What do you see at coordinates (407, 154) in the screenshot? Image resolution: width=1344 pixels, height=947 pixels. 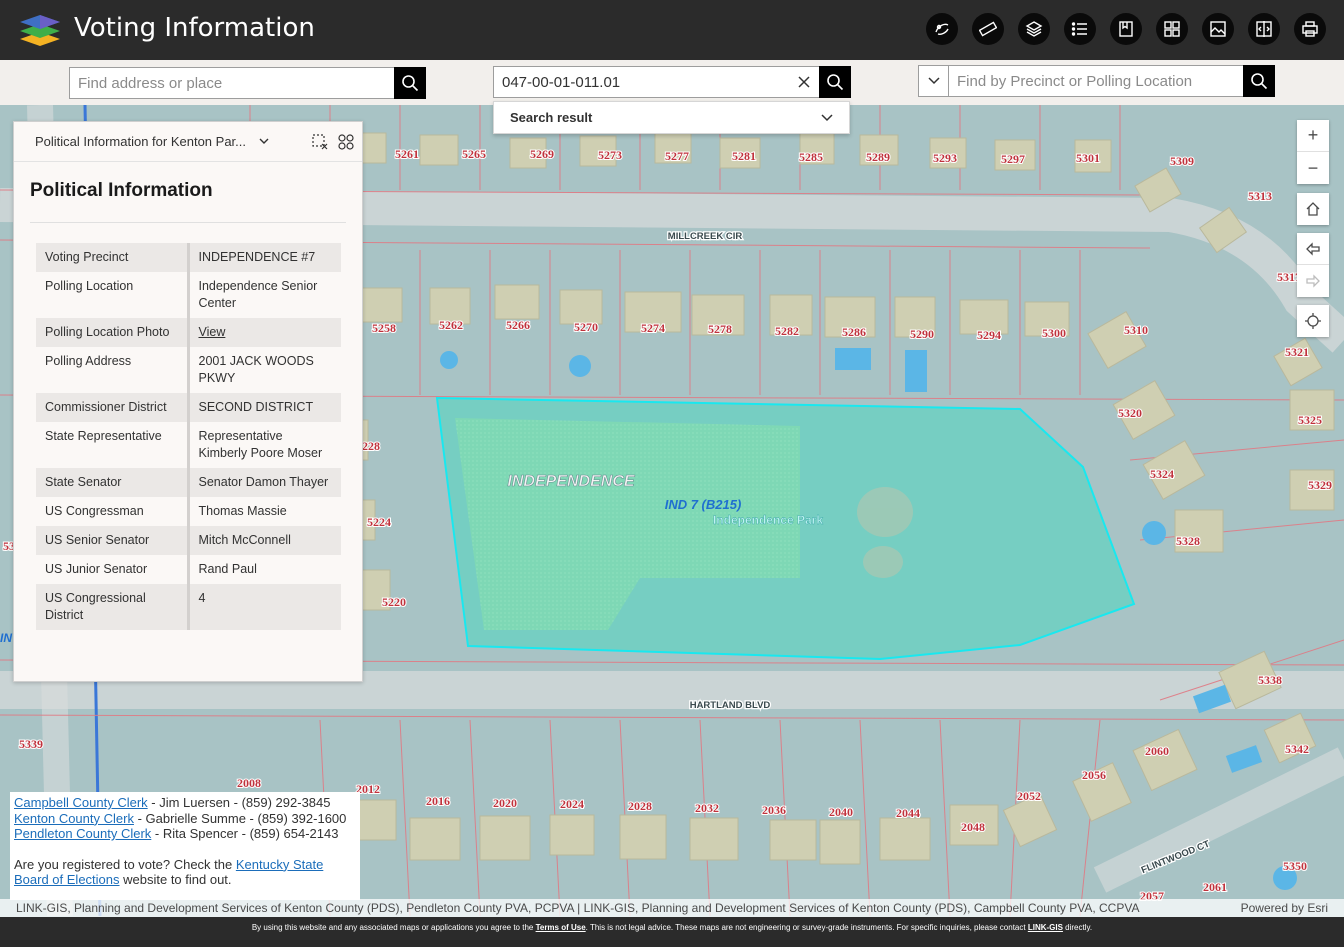 I see `parcel-number-label: 5261` at bounding box center [407, 154].